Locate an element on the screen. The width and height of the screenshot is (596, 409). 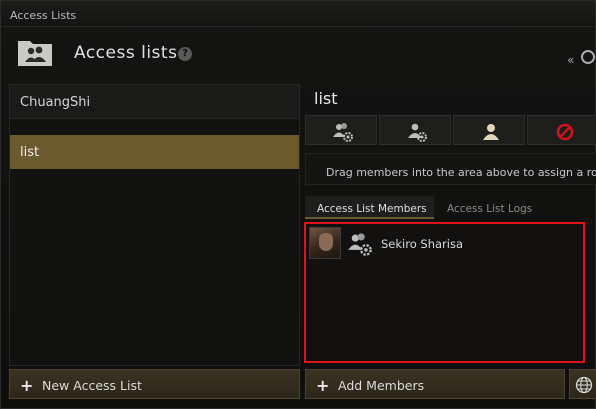
tab-label: Access List Logs is located at coordinates (490, 209).